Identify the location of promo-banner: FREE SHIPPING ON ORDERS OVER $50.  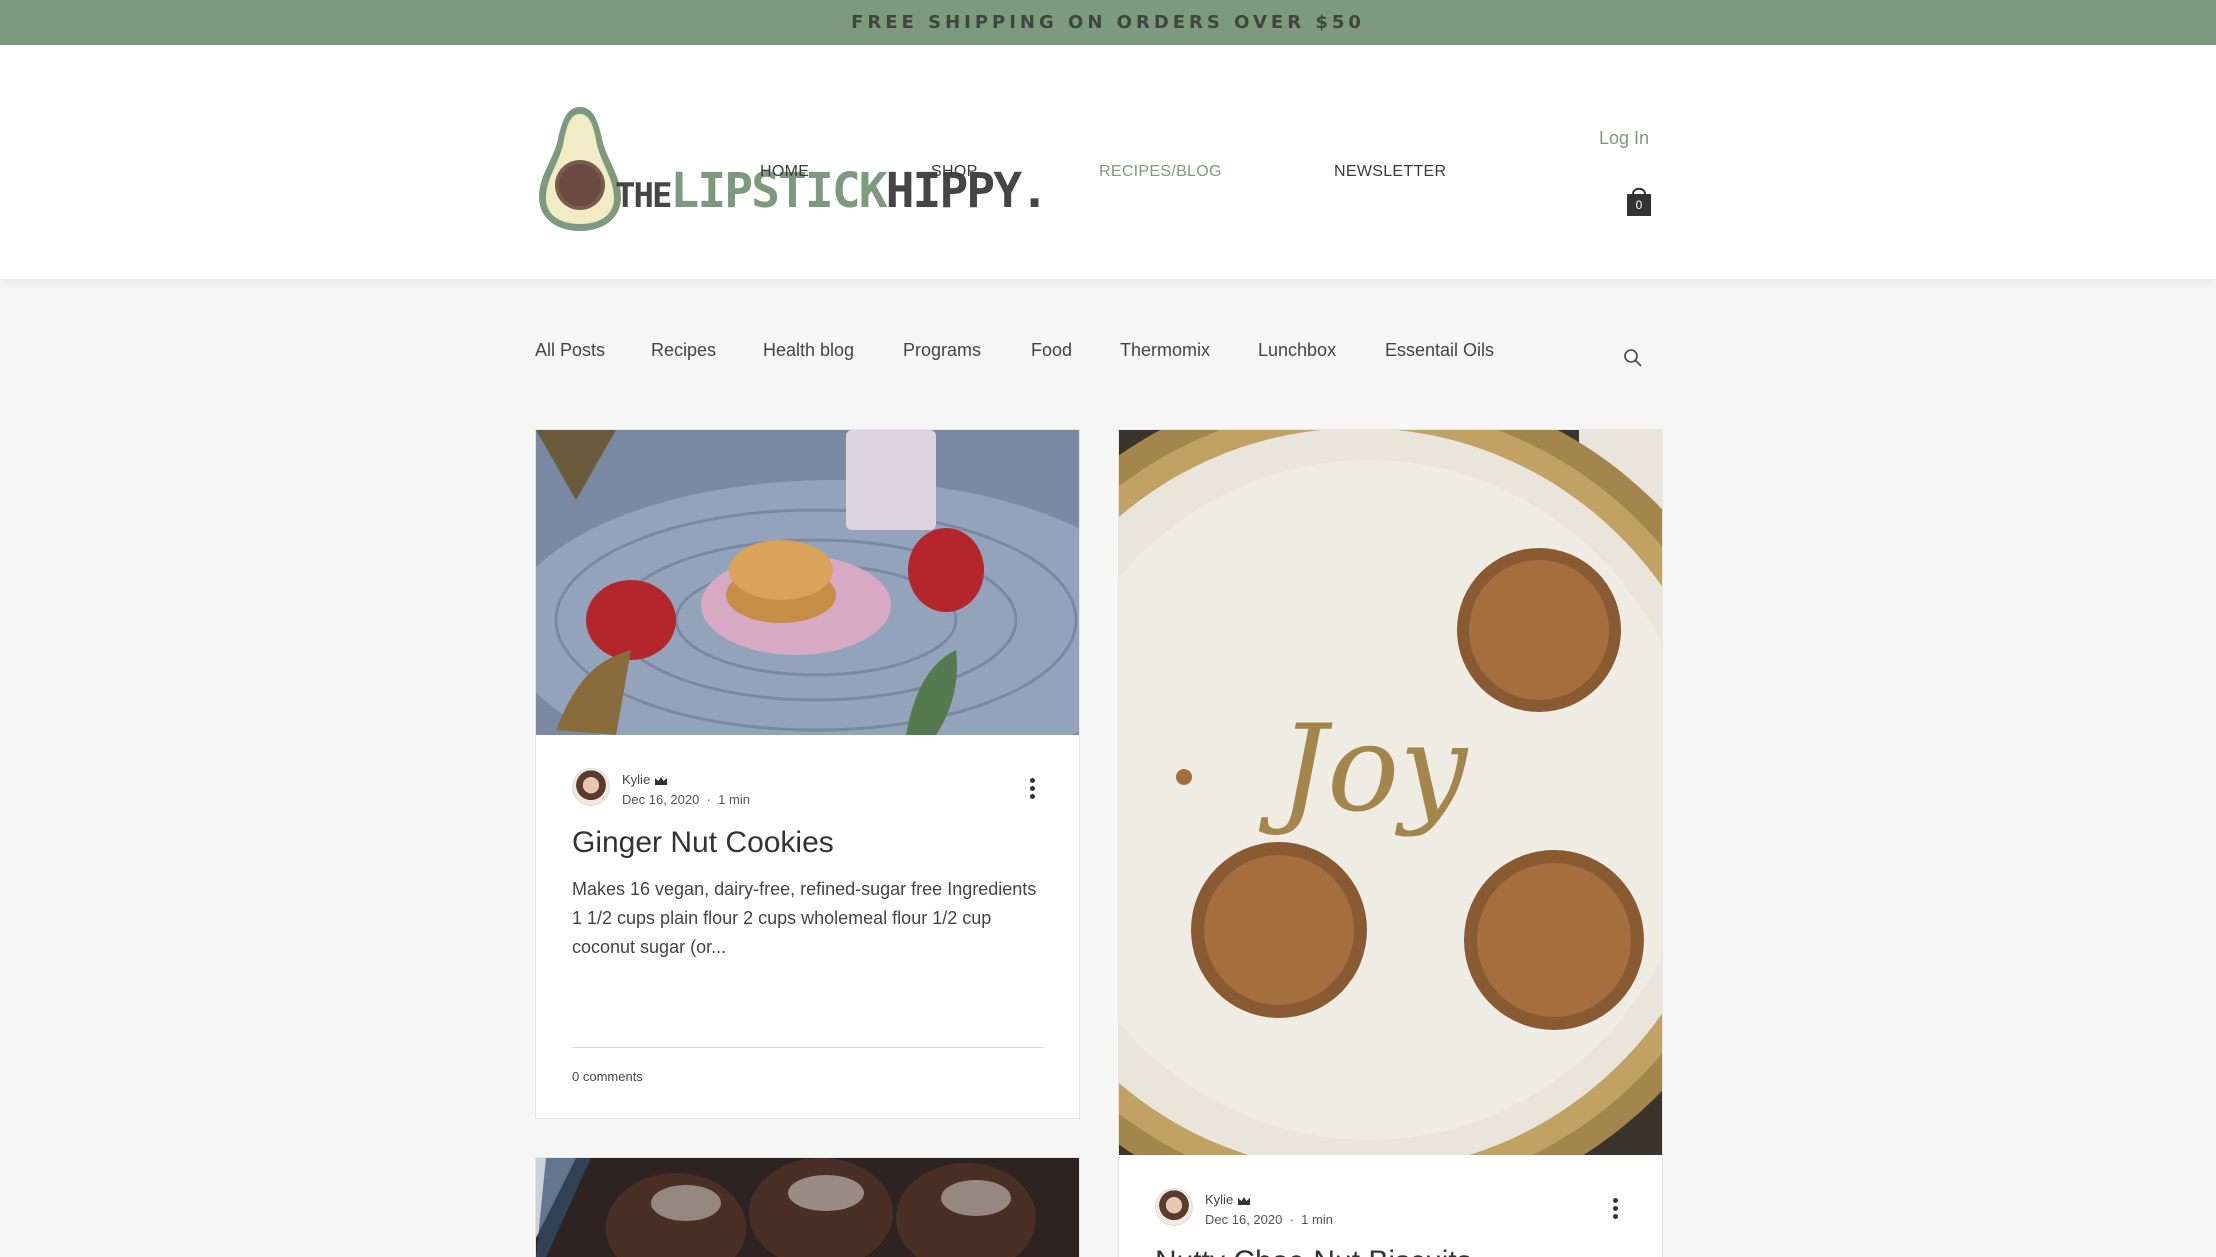
(1108, 22).